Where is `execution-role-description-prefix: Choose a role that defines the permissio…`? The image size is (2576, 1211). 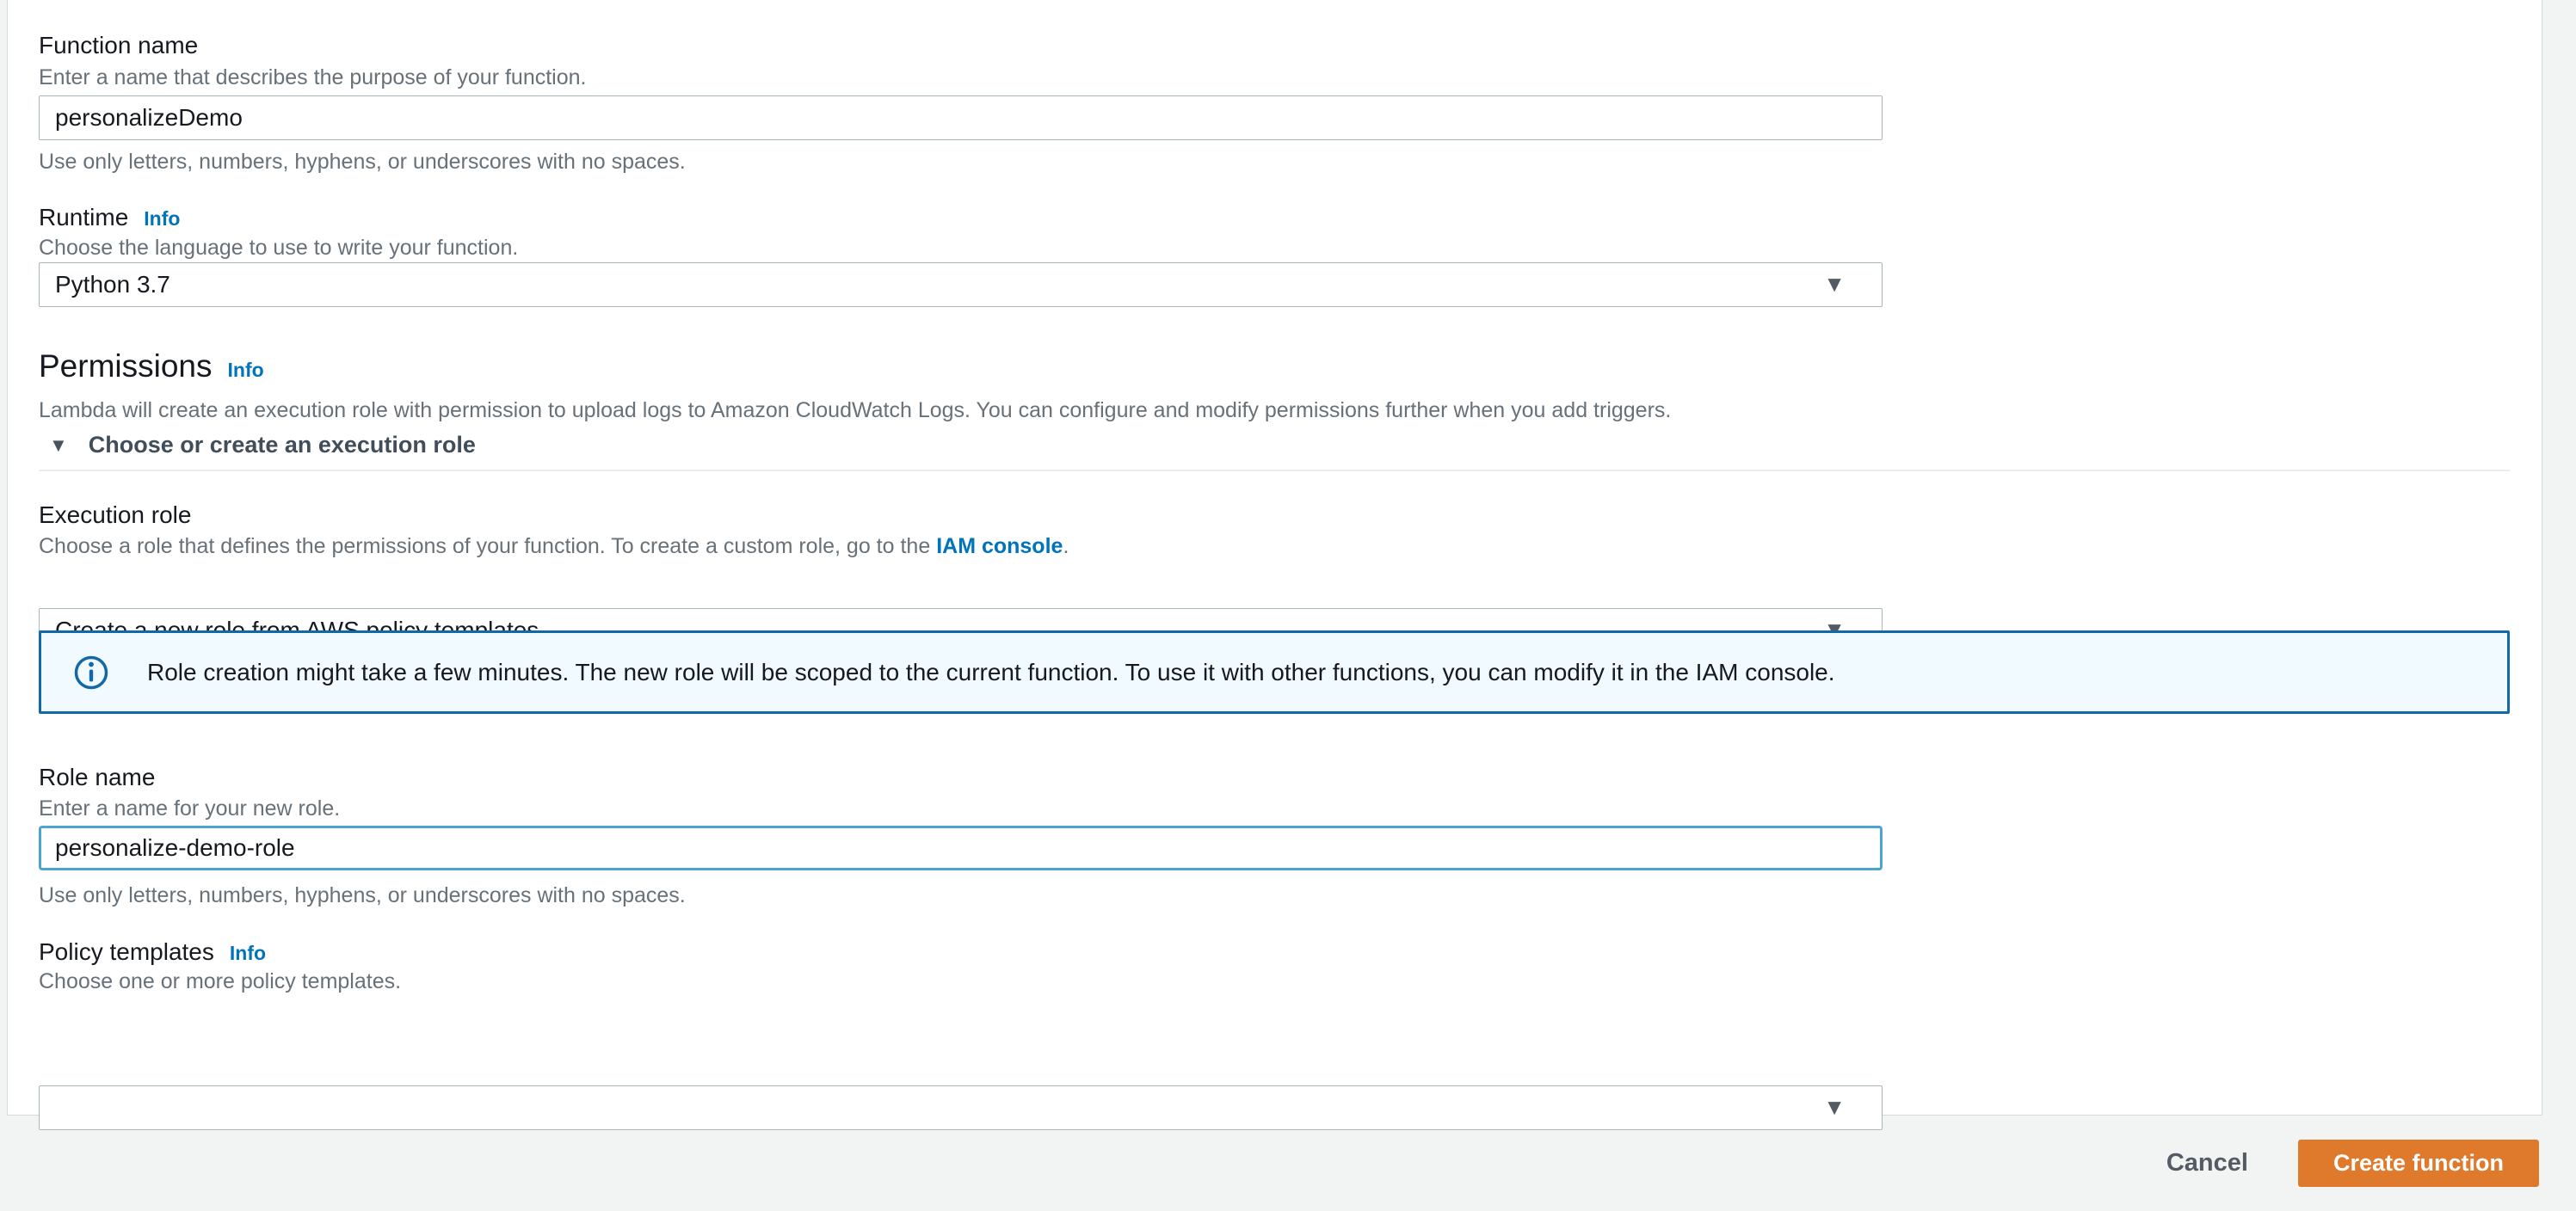 execution-role-description-prefix: Choose a role that defines the permissio… is located at coordinates (488, 546).